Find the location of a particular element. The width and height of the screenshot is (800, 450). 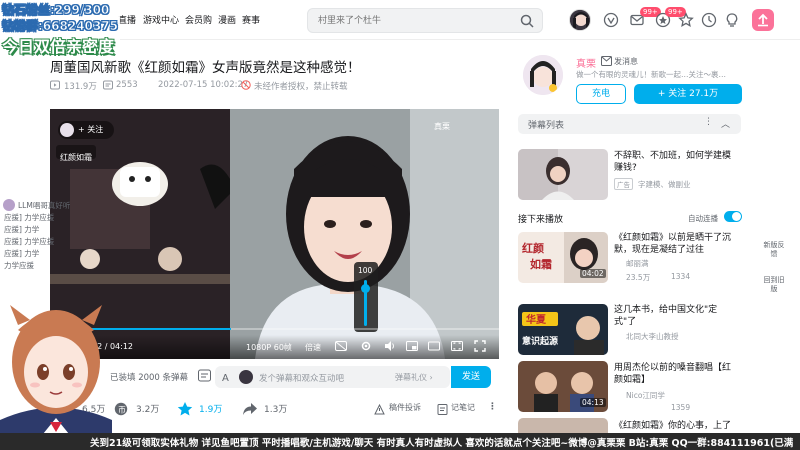

chat-user-avatar is located at coordinates (9, 205).